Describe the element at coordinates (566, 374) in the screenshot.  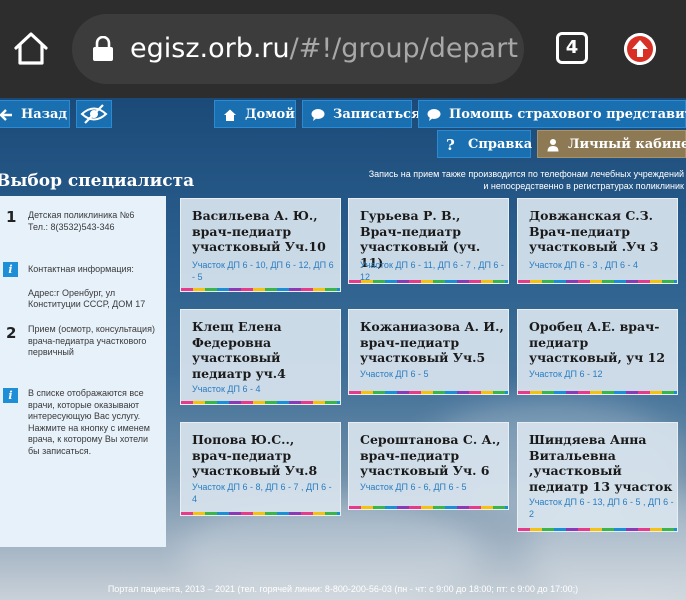
I see `doctor-area: Участок ДП 6 - 12` at that location.